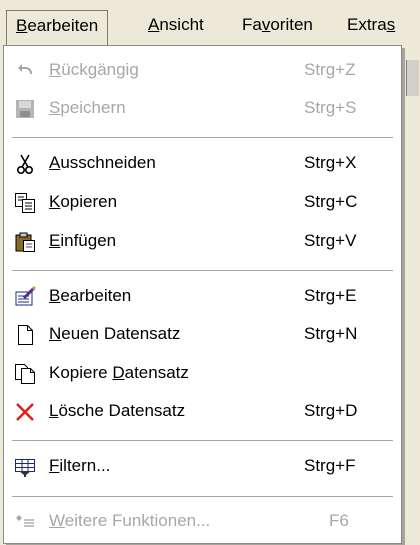  What do you see at coordinates (25, 109) in the screenshot?
I see `floppy-disk-icon` at bounding box center [25, 109].